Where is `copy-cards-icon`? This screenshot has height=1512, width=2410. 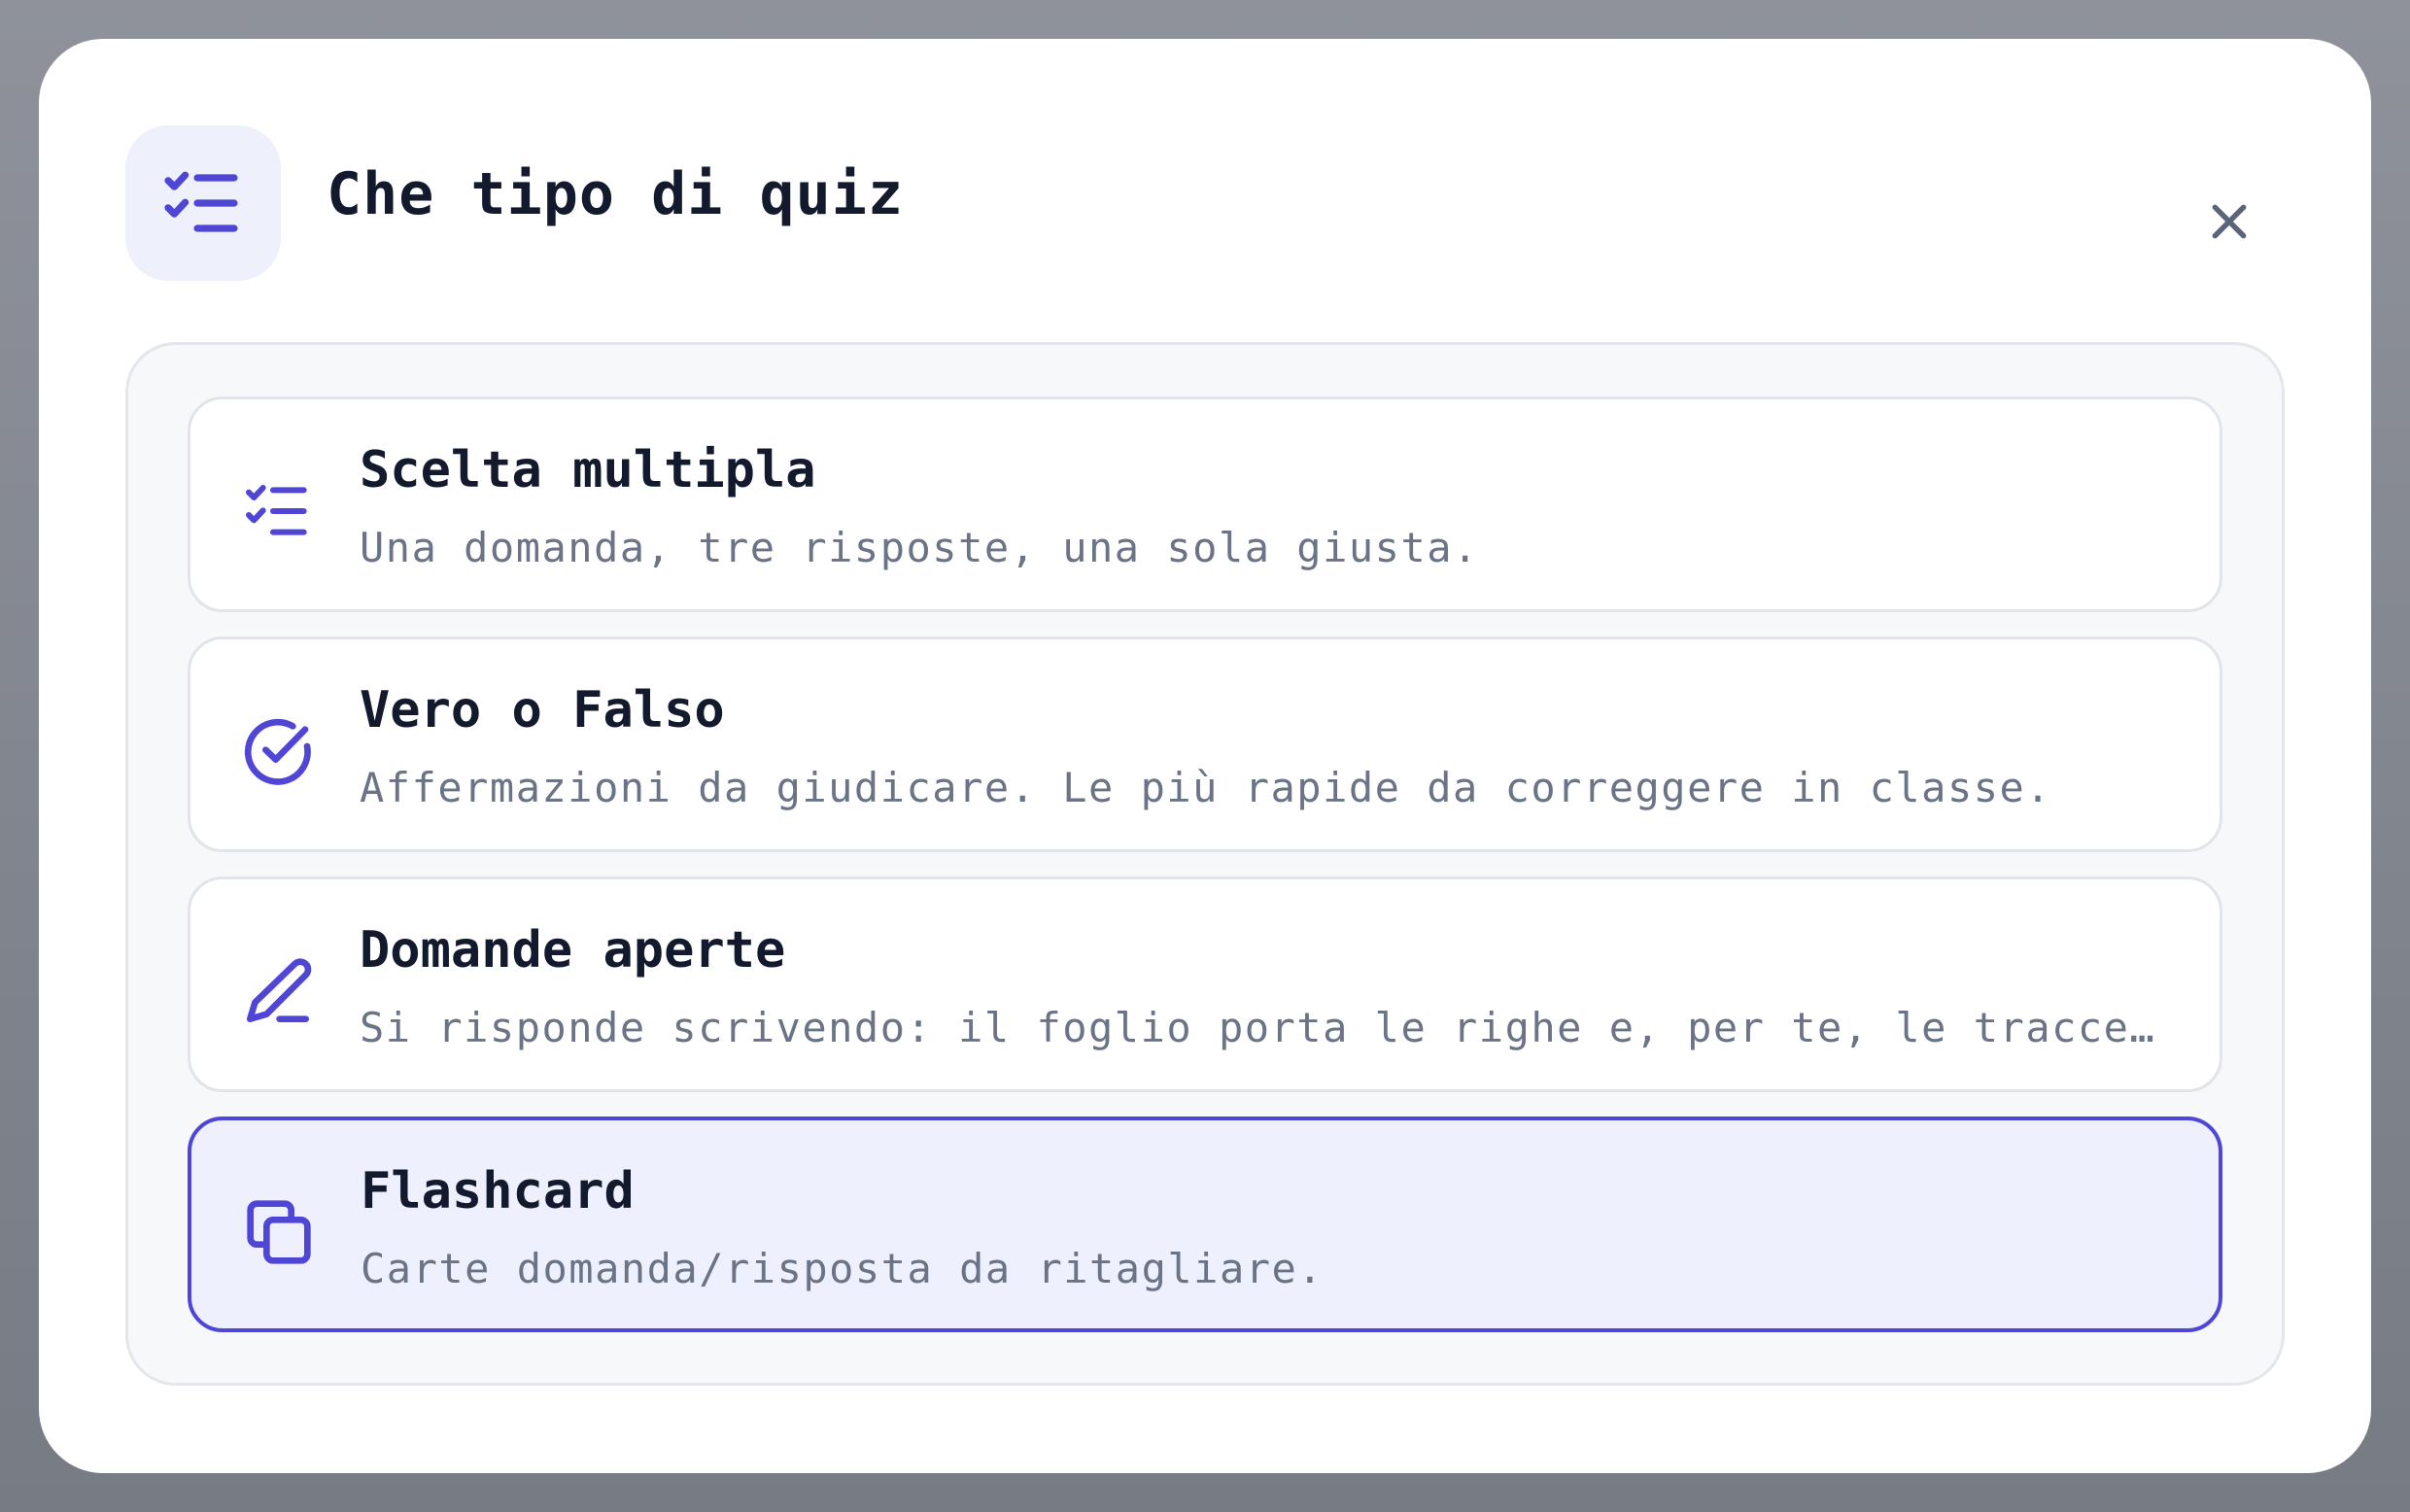 copy-cards-icon is located at coordinates (279, 1232).